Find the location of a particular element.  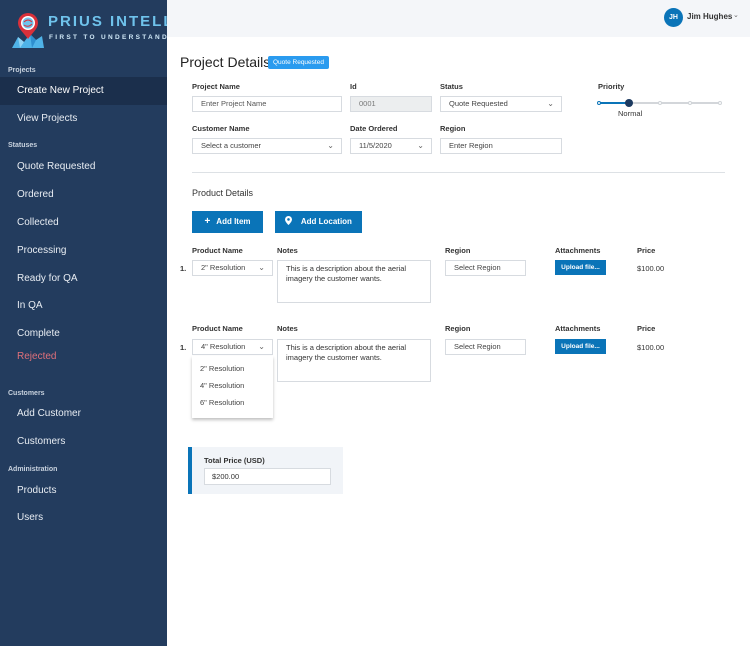

id-field: 0001 is located at coordinates (391, 104).